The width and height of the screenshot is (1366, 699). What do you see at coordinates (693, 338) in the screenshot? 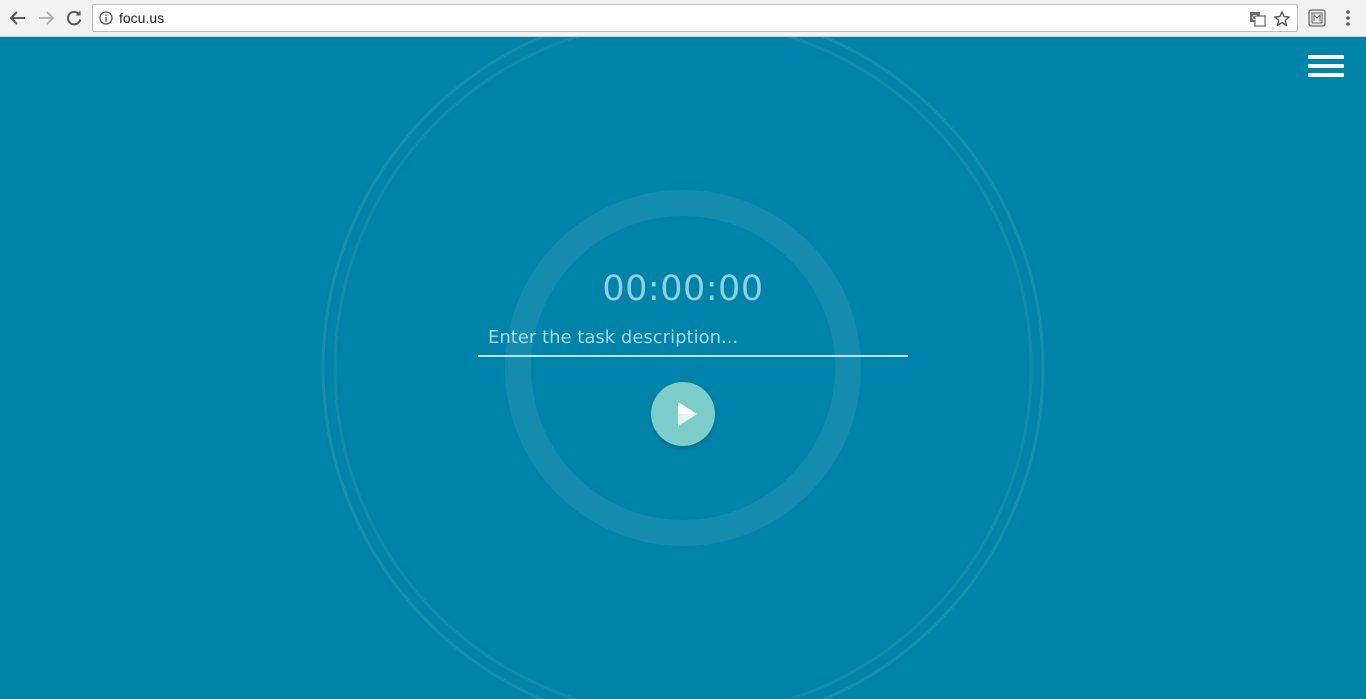
I see `task-description-input` at bounding box center [693, 338].